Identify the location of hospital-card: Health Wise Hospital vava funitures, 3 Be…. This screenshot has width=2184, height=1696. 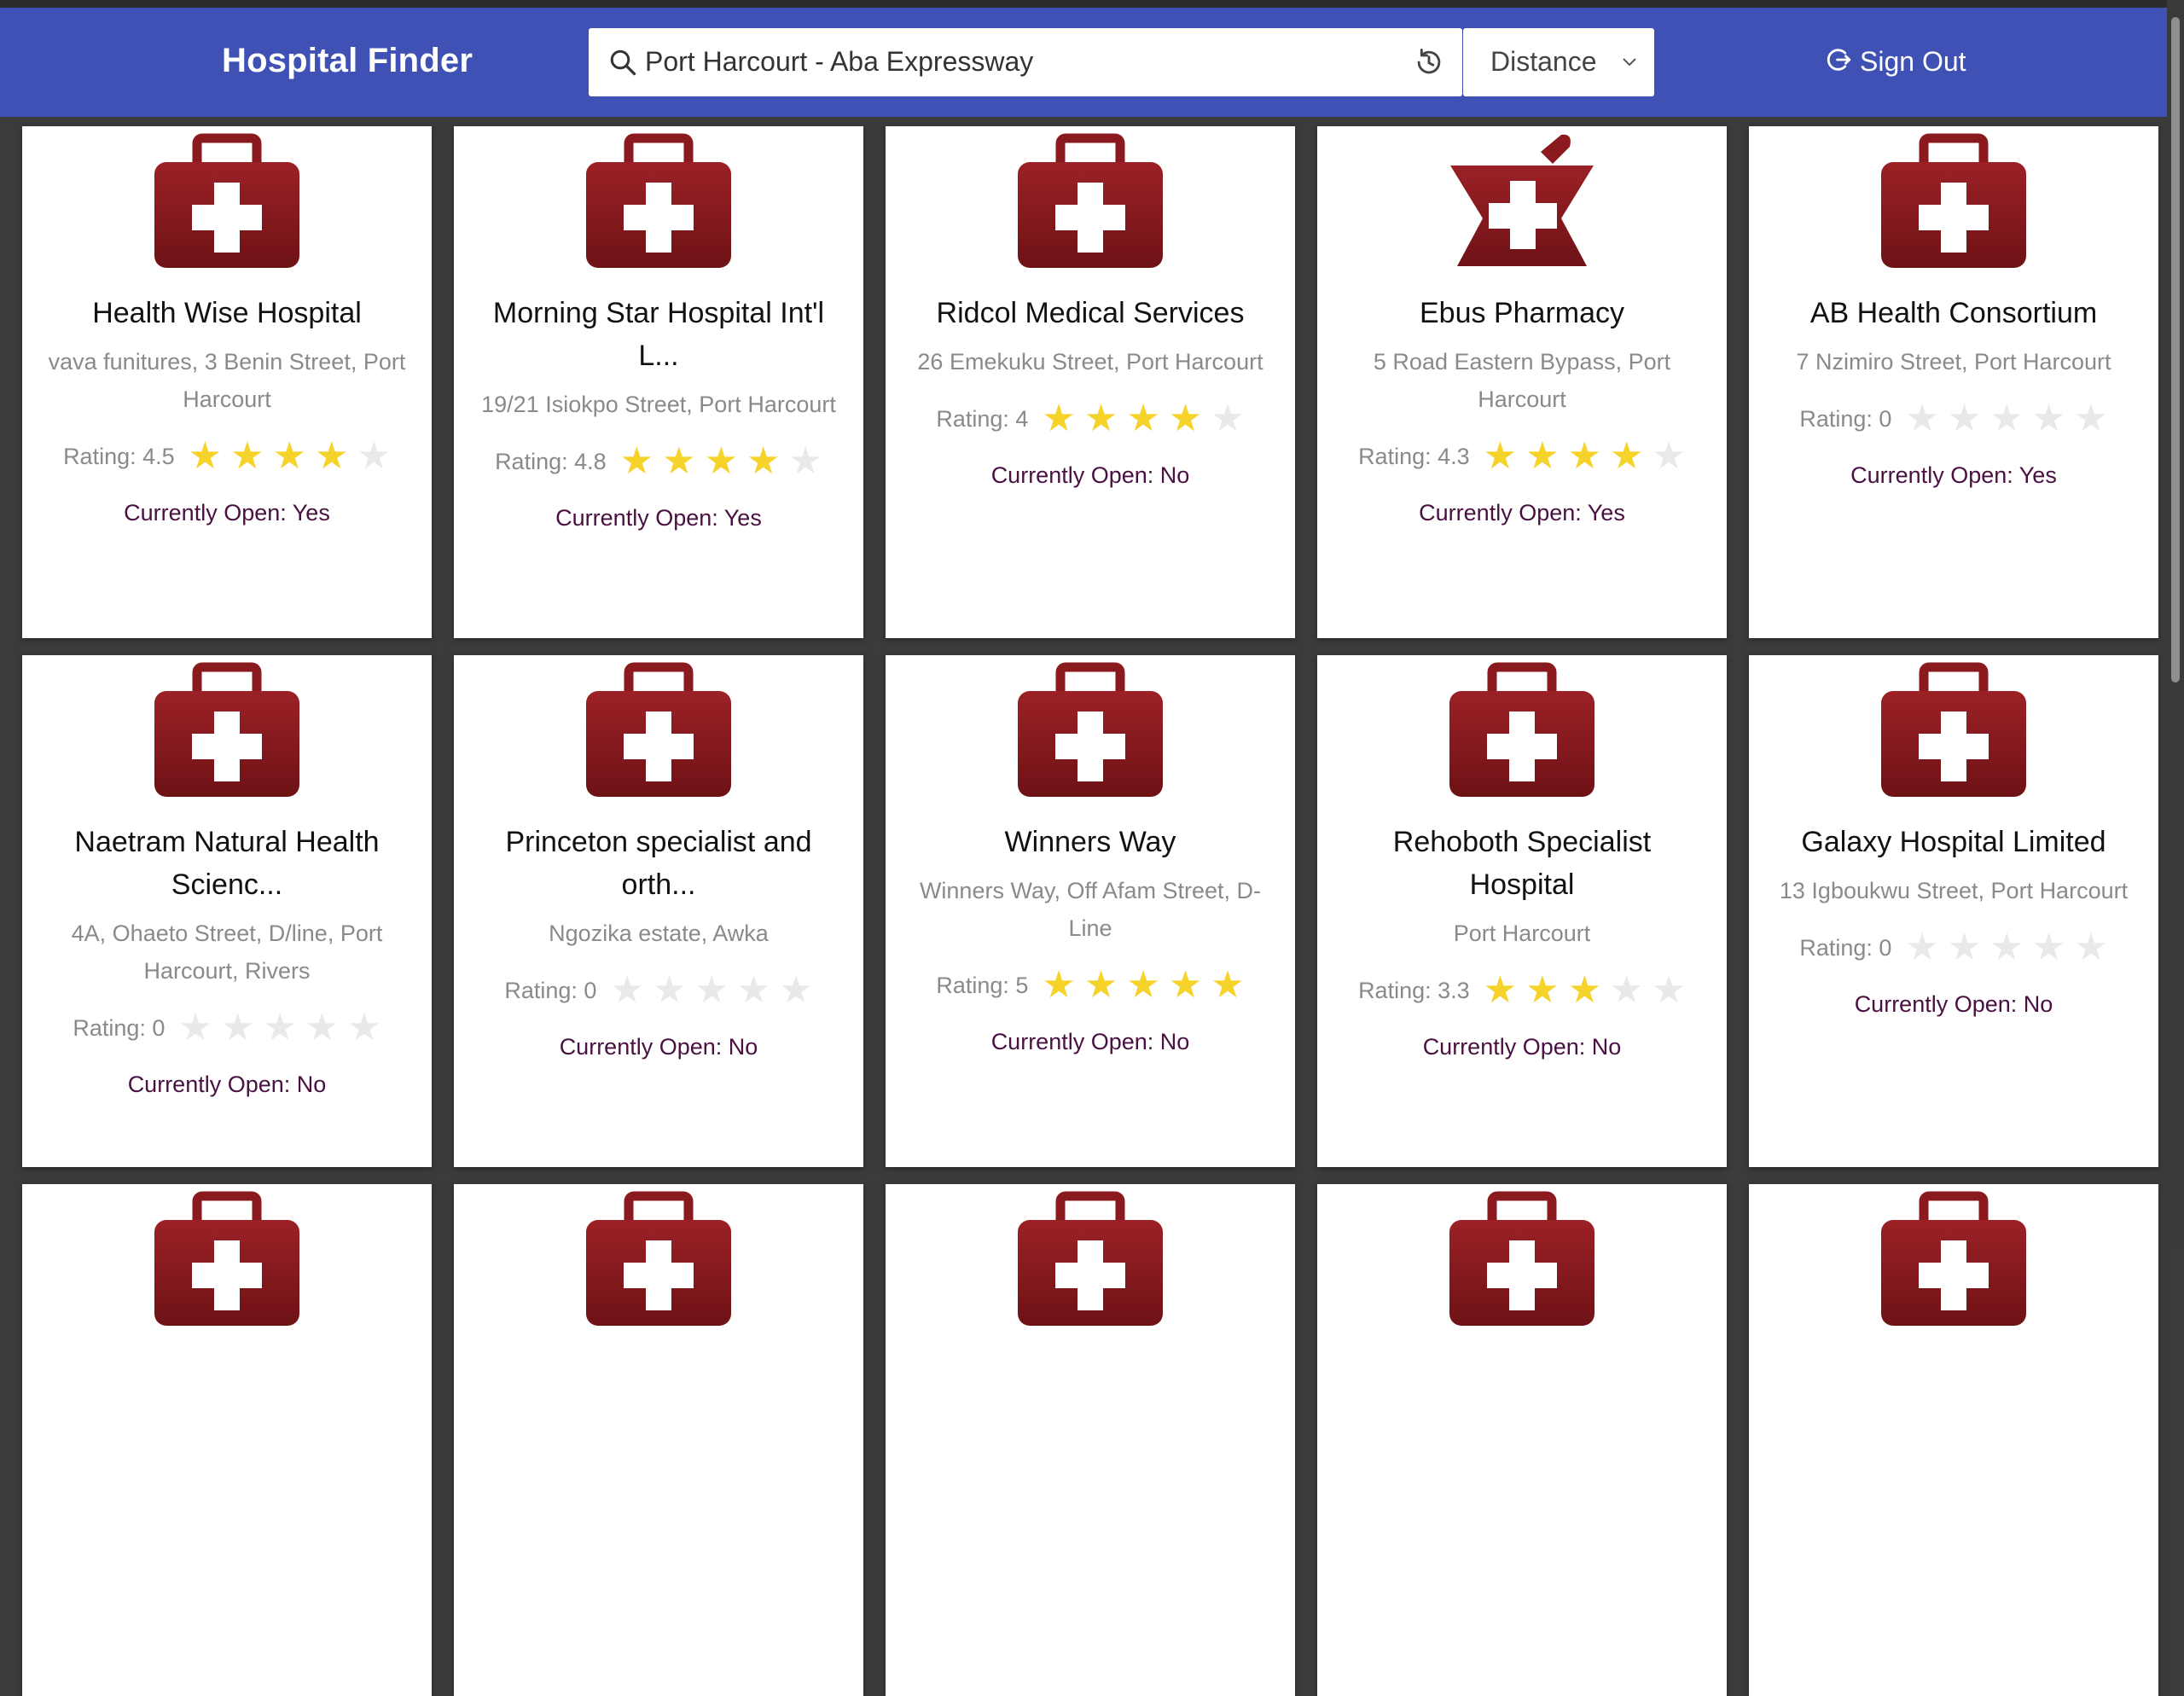
(227, 382).